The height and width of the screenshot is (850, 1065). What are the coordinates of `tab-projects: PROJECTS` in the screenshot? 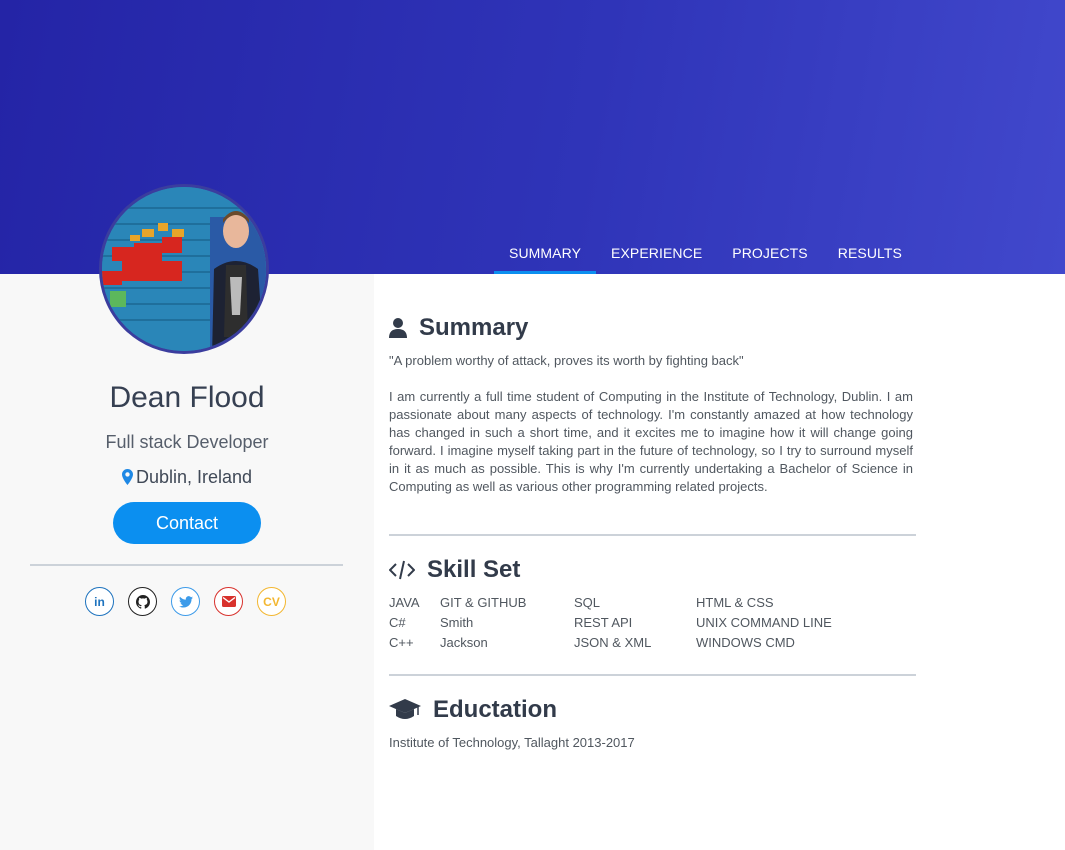 It's located at (769, 259).